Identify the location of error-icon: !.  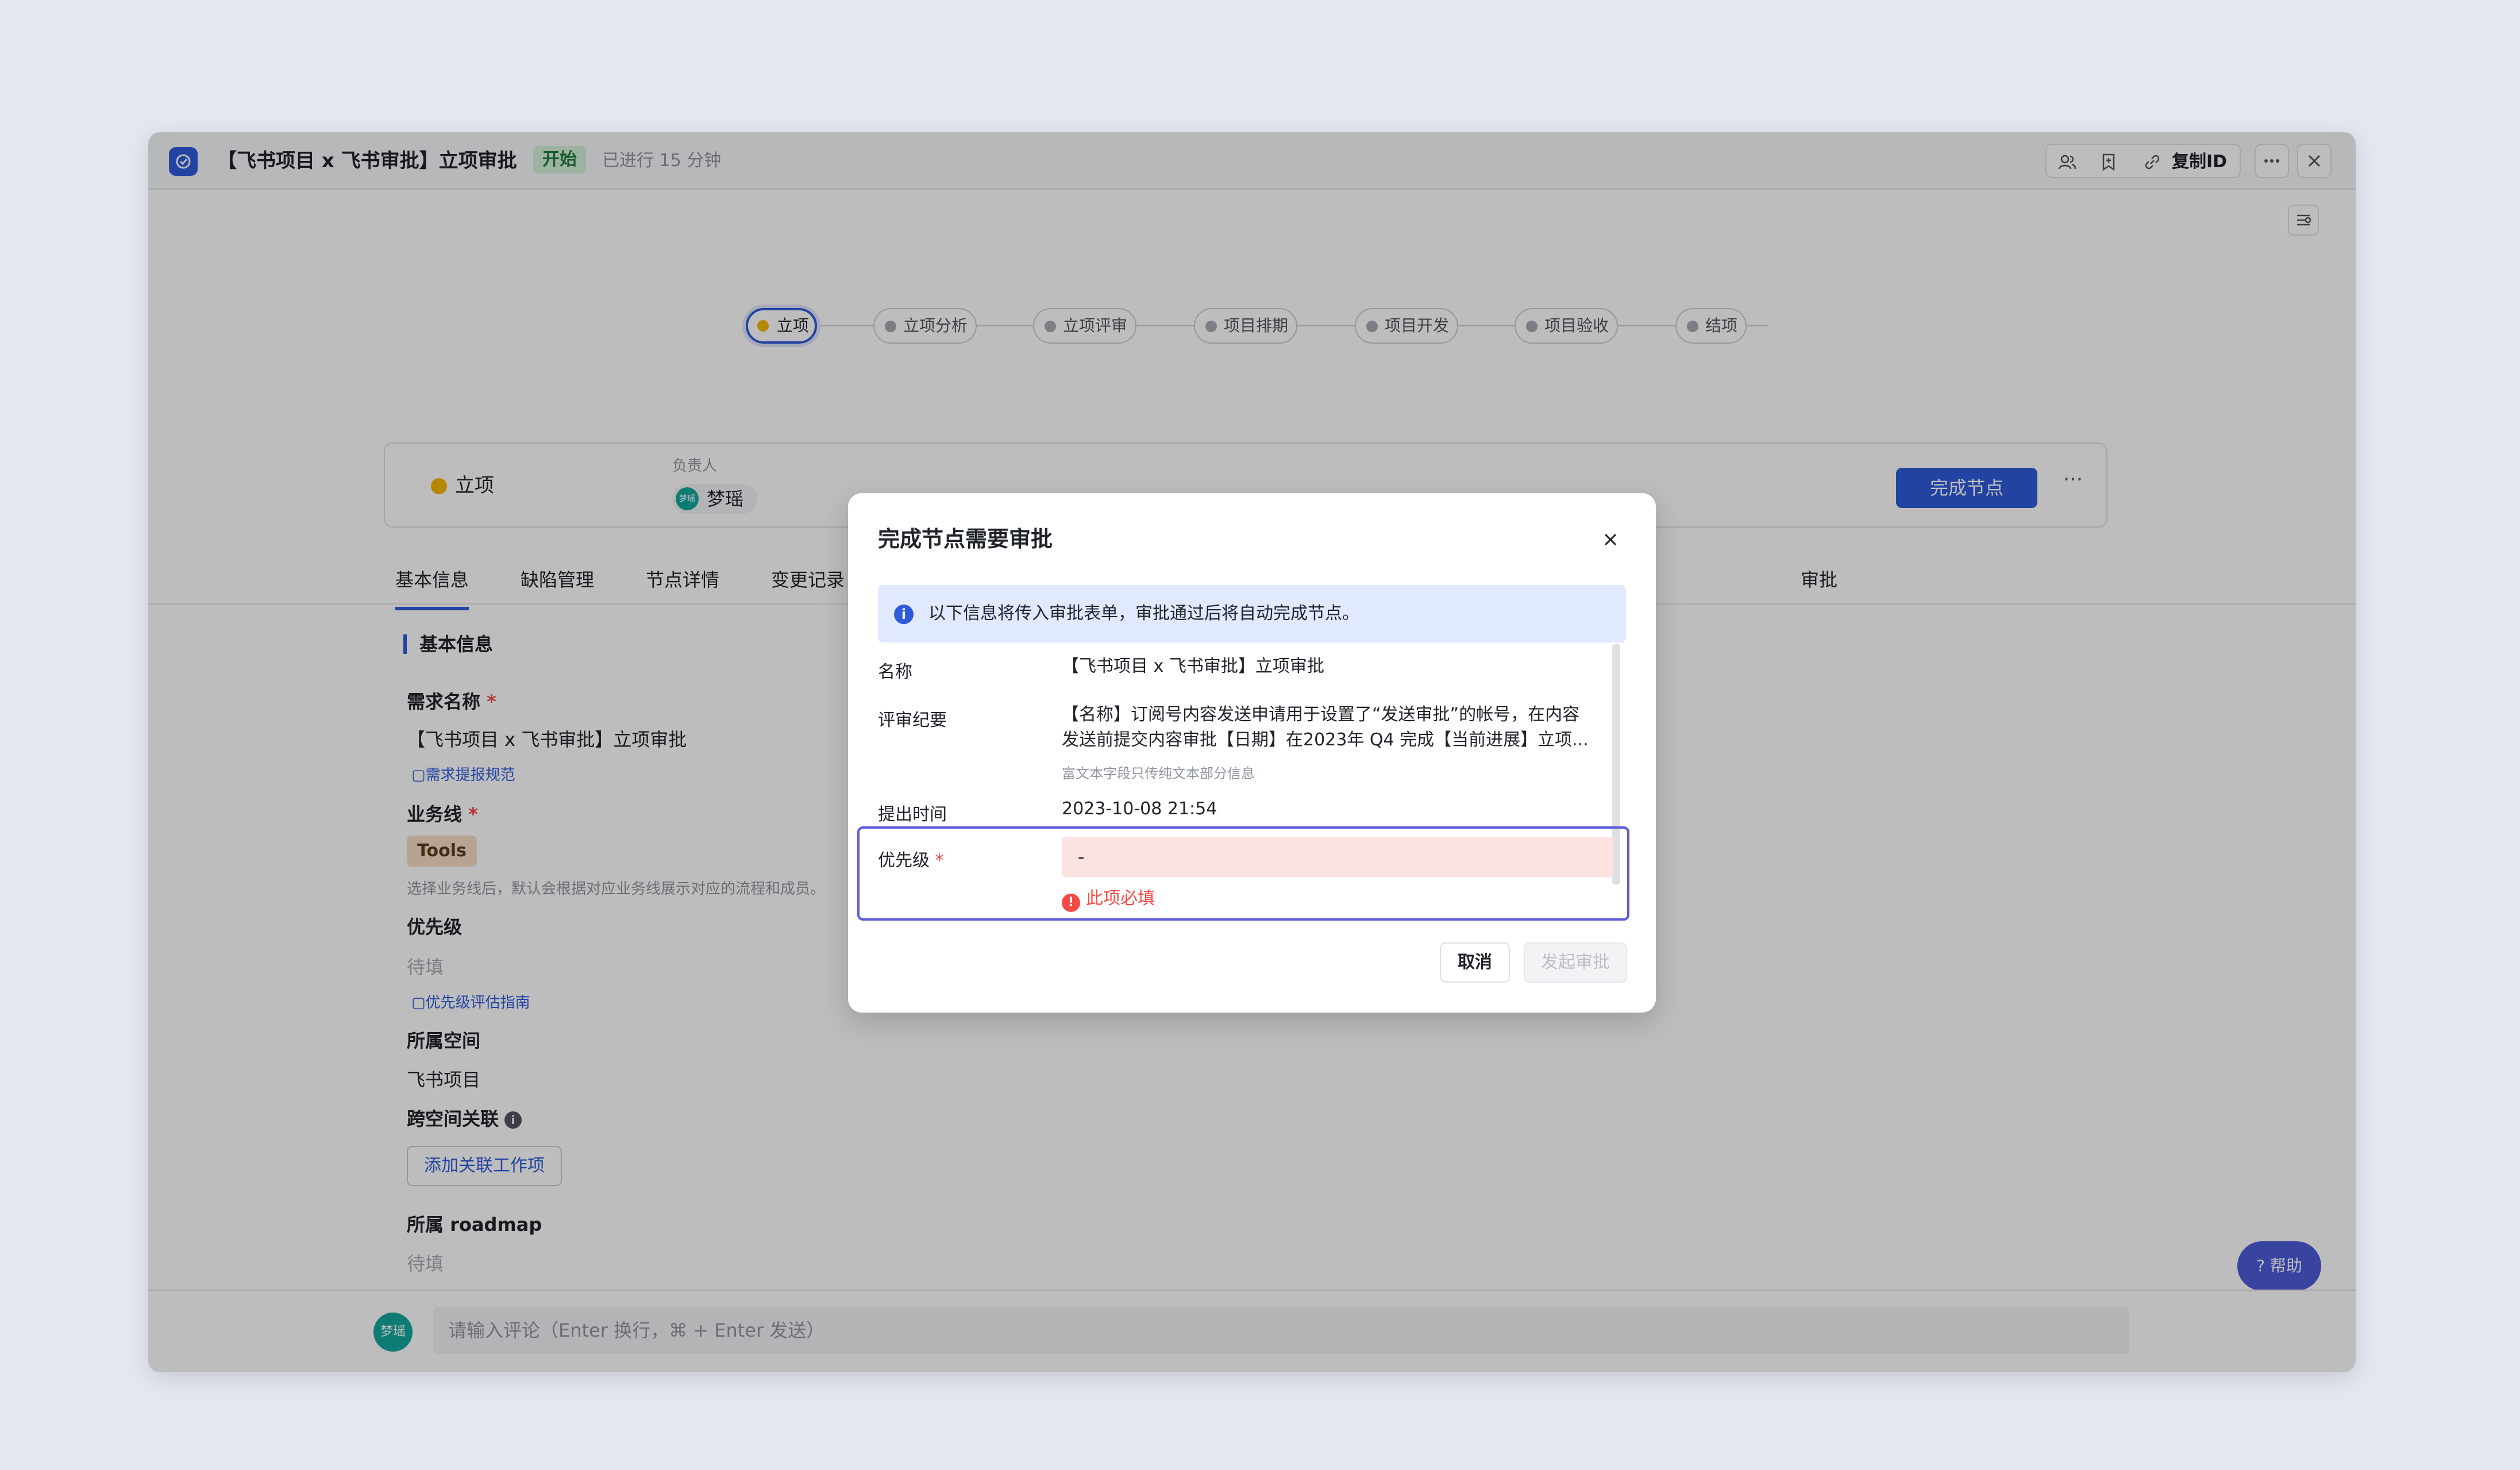
(1071, 903).